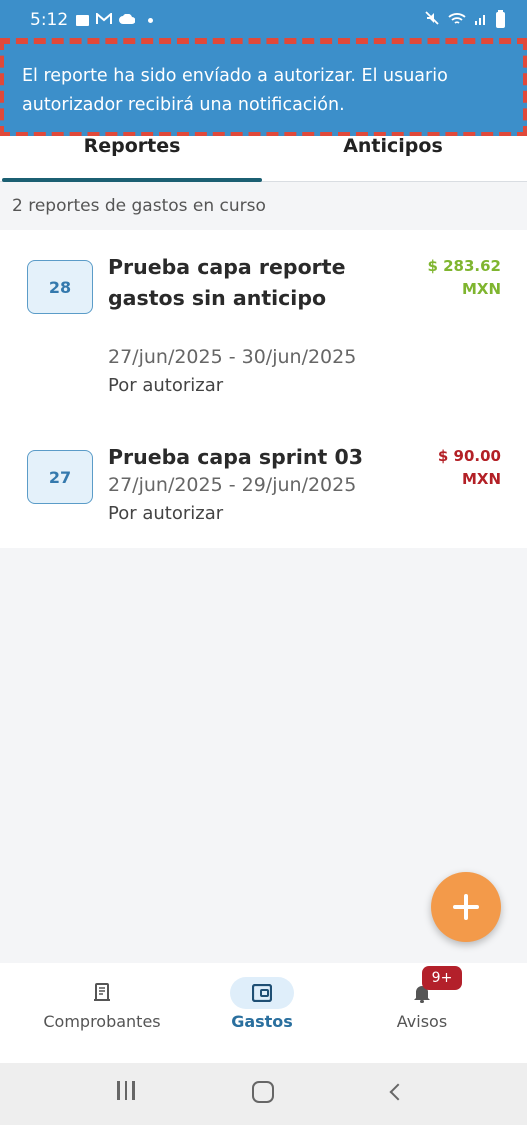  What do you see at coordinates (481, 20) in the screenshot?
I see `signal-icon` at bounding box center [481, 20].